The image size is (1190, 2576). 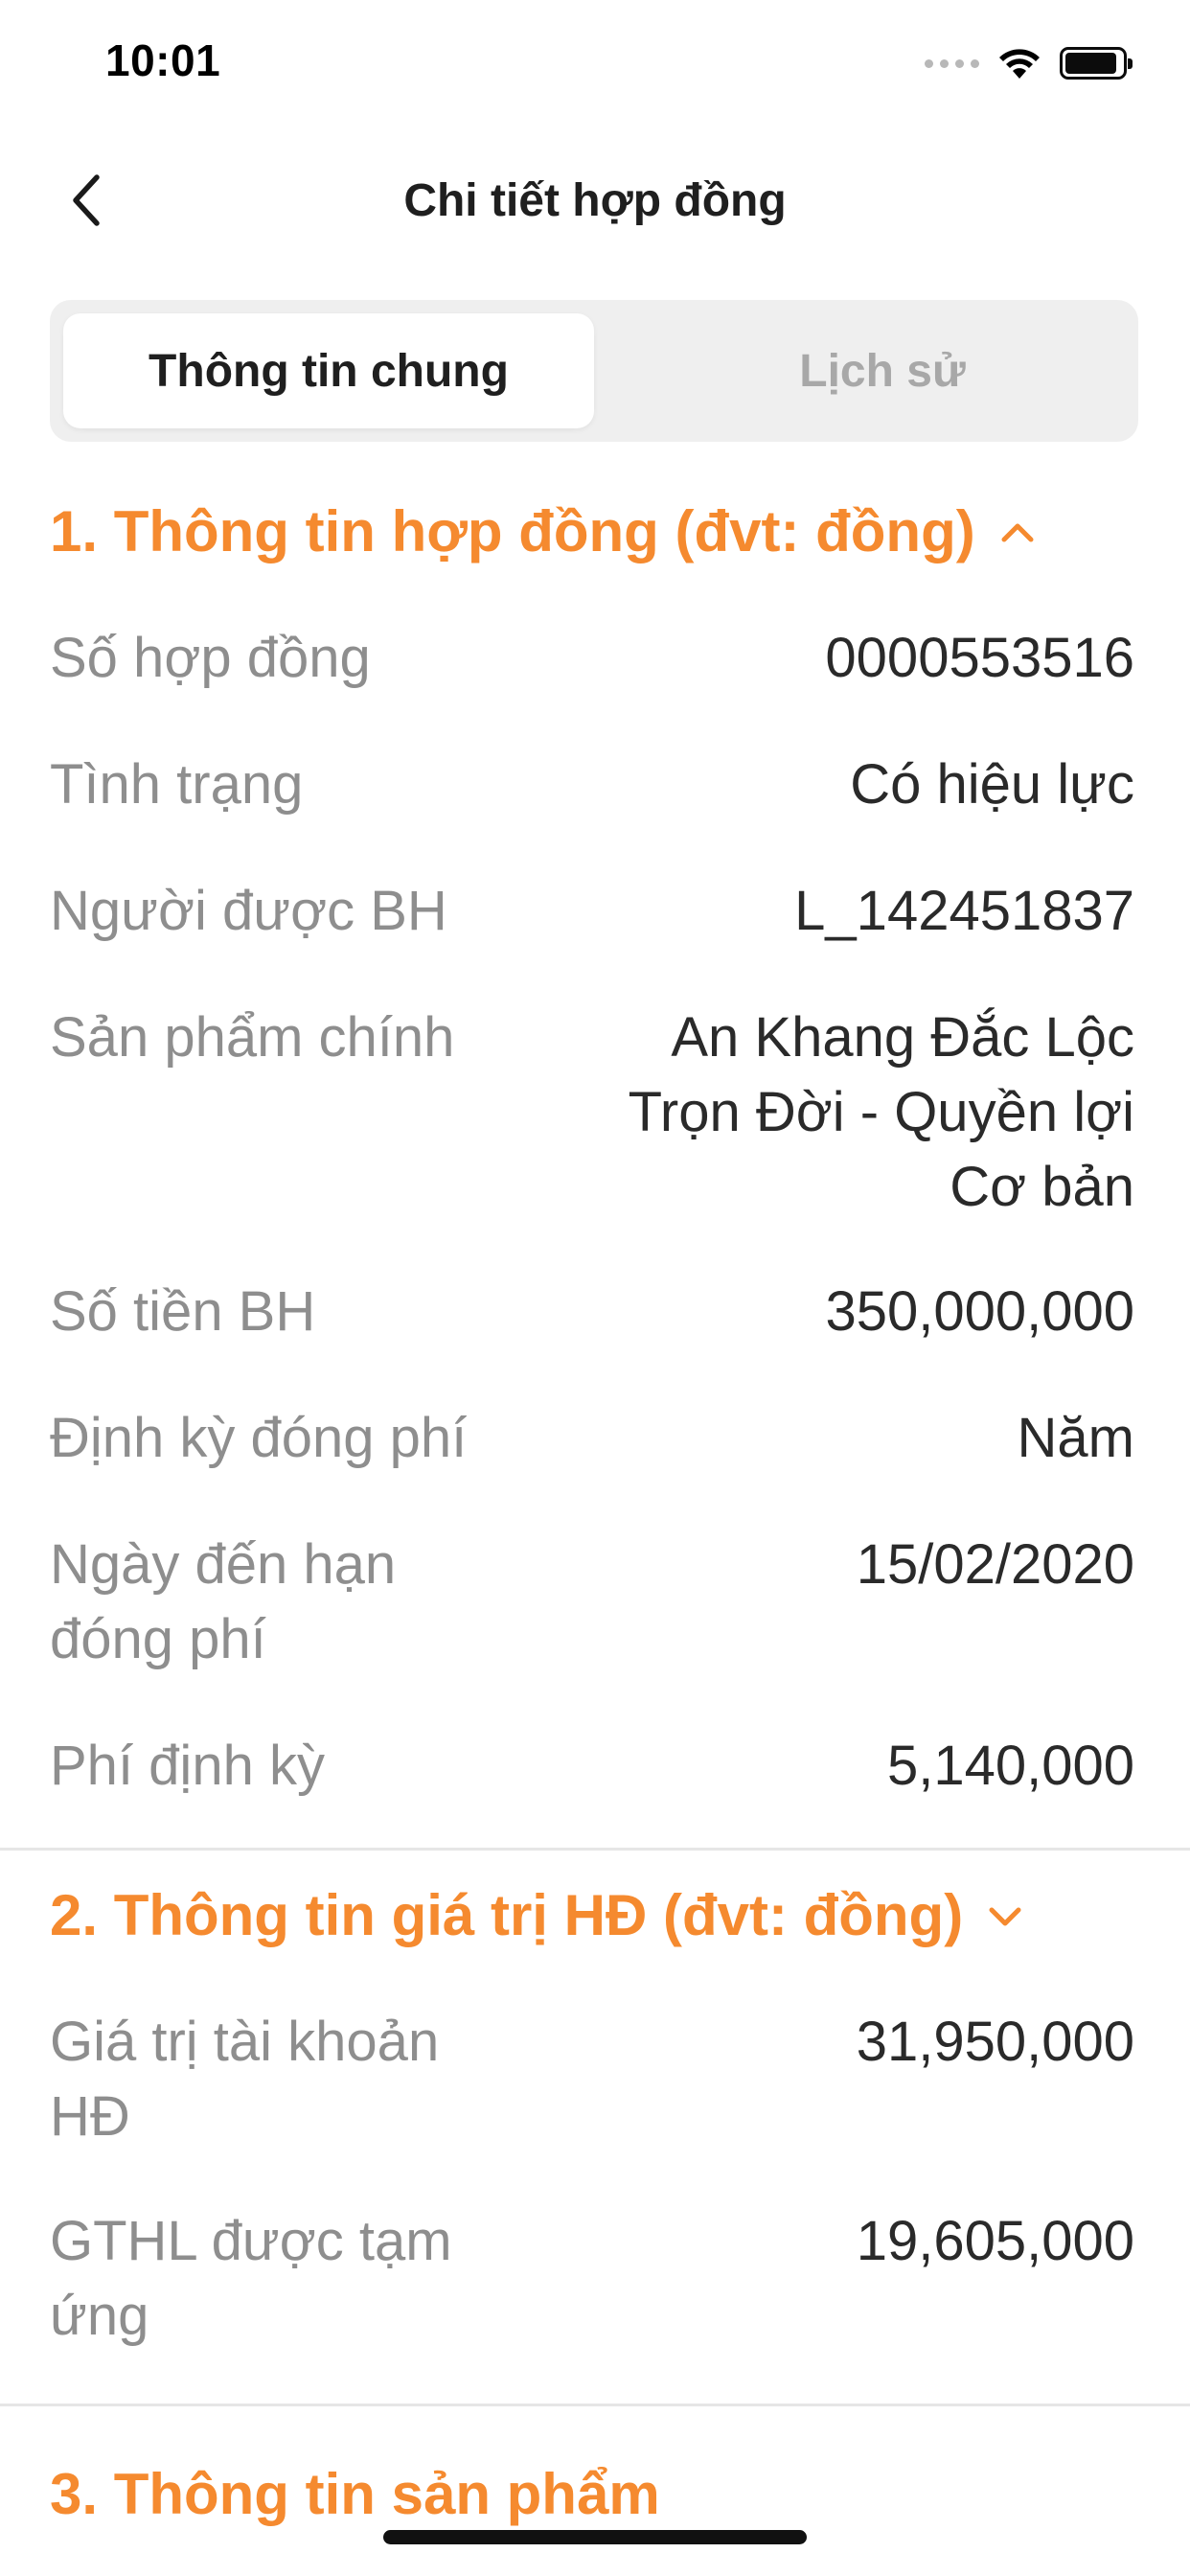 What do you see at coordinates (1075, 1438) in the screenshot?
I see `row-value: Năm` at bounding box center [1075, 1438].